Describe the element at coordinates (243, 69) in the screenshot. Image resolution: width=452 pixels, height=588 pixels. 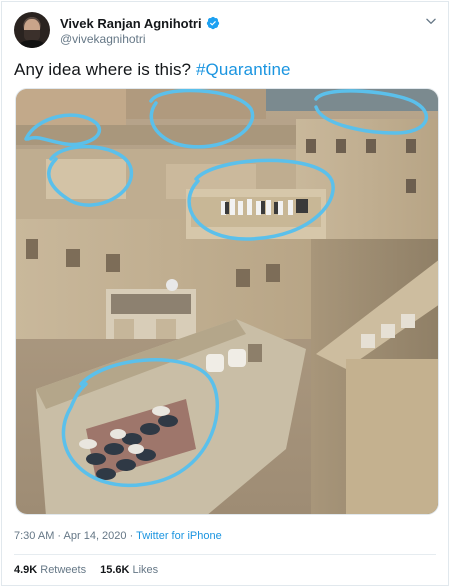
I see `hashtag-link: #Quarantine` at that location.